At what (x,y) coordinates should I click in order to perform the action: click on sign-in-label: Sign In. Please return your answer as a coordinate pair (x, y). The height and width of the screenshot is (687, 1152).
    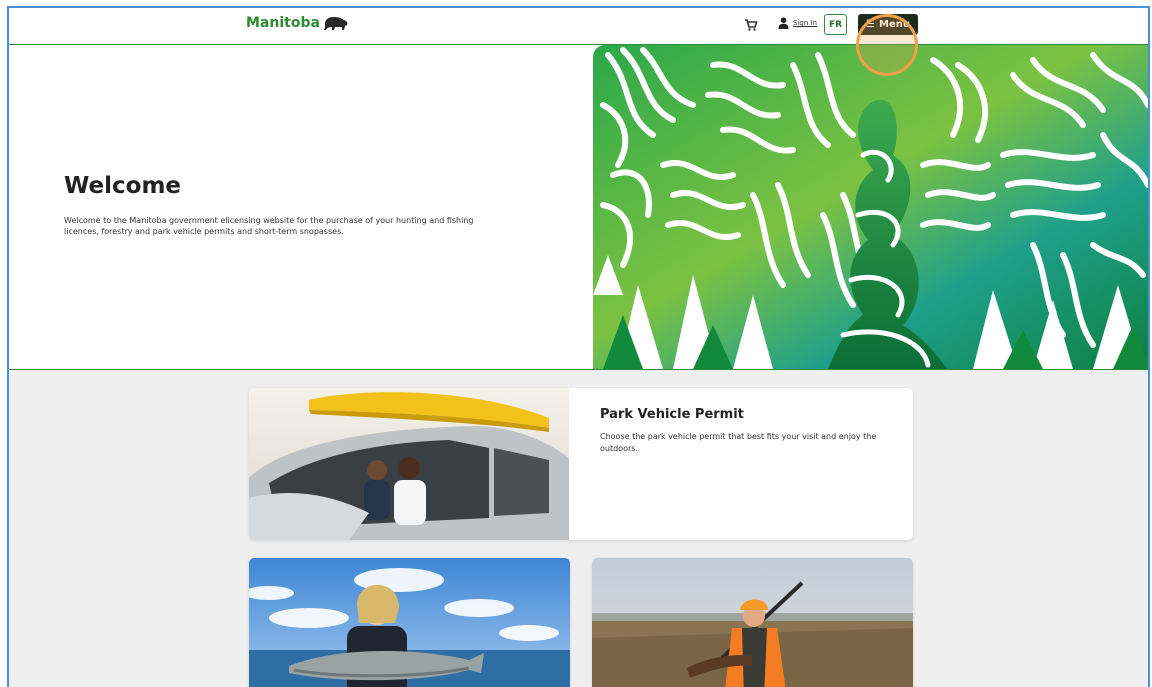
    Looking at the image, I should click on (805, 23).